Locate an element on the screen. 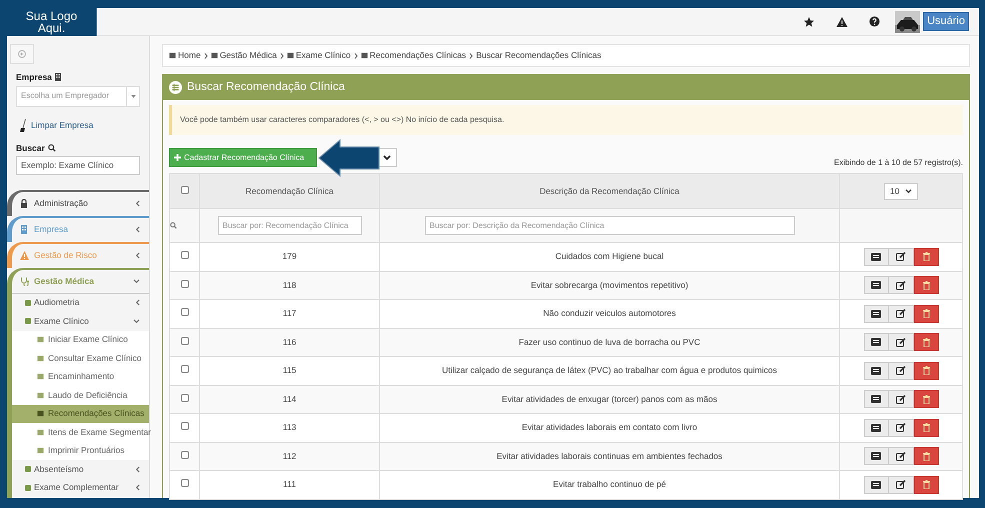  field-label: Buscar is located at coordinates (30, 148).